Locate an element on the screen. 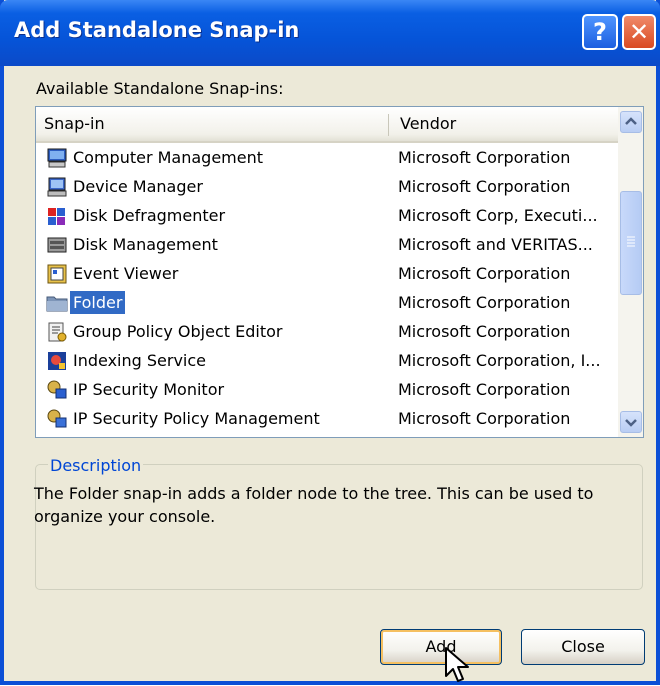  snapin-name: Device Manager is located at coordinates (138, 186).